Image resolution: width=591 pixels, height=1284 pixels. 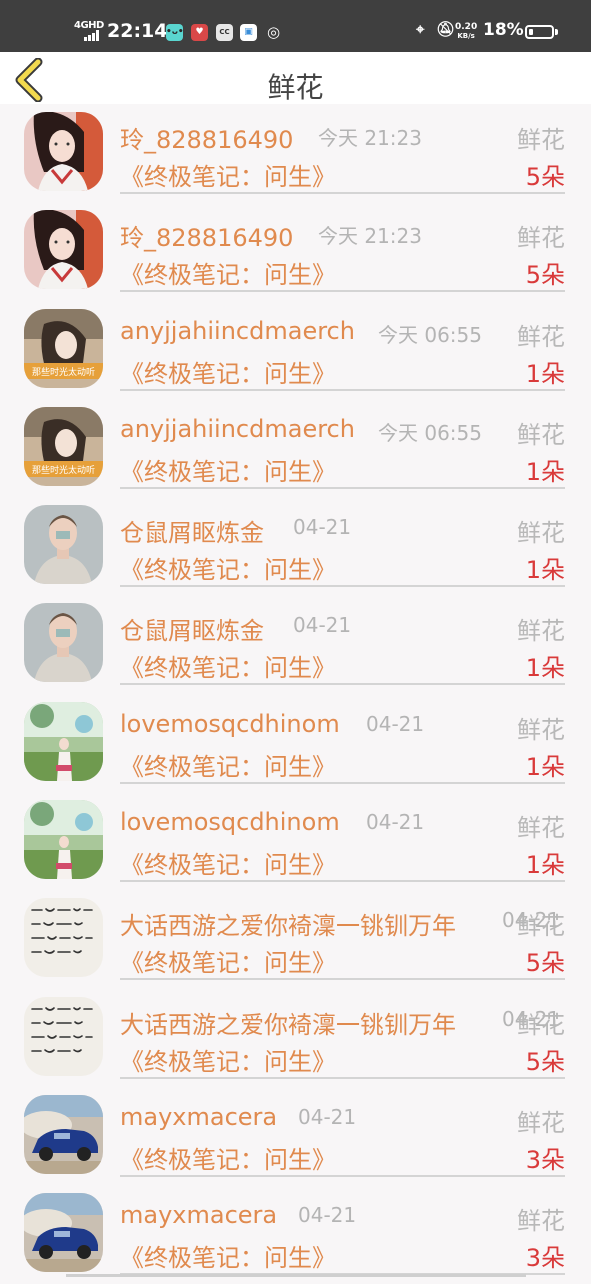 What do you see at coordinates (248, 32) in the screenshot?
I see `bilibili-app-icon: ▣` at bounding box center [248, 32].